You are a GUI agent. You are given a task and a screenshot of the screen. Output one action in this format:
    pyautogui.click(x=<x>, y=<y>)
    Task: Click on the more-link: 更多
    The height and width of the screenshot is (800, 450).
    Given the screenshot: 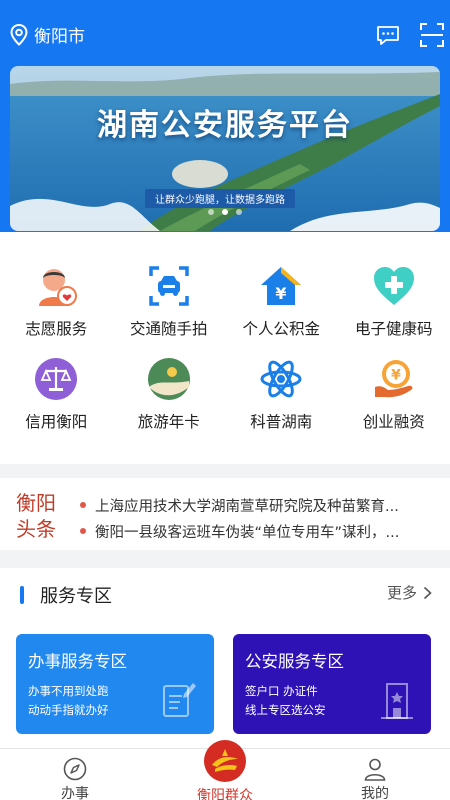 What is the action you would take?
    pyautogui.click(x=409, y=592)
    